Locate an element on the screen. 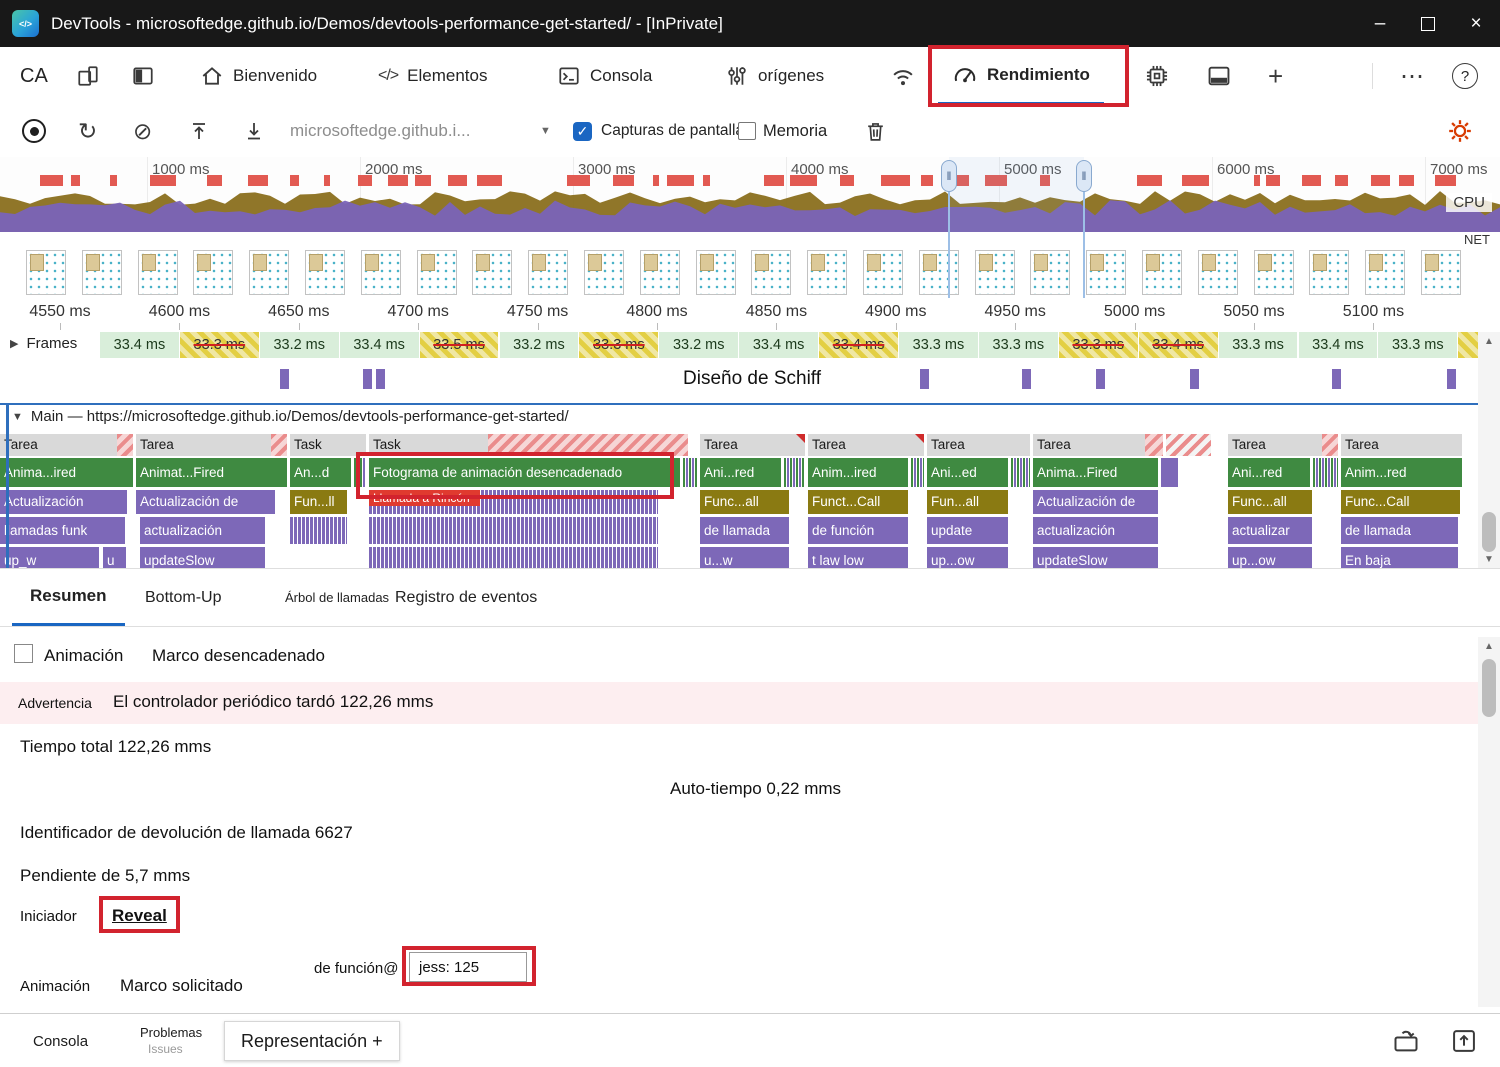  tab-bottom-up: Bottom-Up is located at coordinates (183, 597).